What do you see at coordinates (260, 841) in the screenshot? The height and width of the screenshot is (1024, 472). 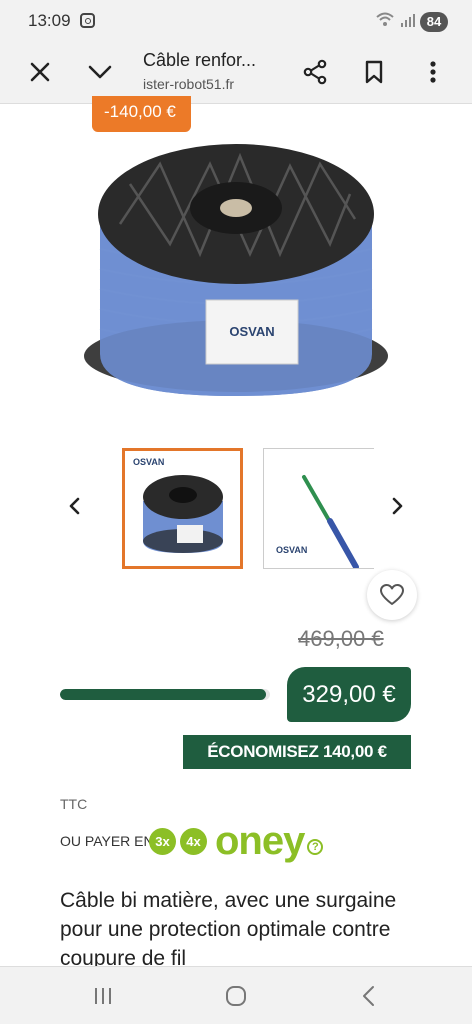 I see `oney-logo: oney` at bounding box center [260, 841].